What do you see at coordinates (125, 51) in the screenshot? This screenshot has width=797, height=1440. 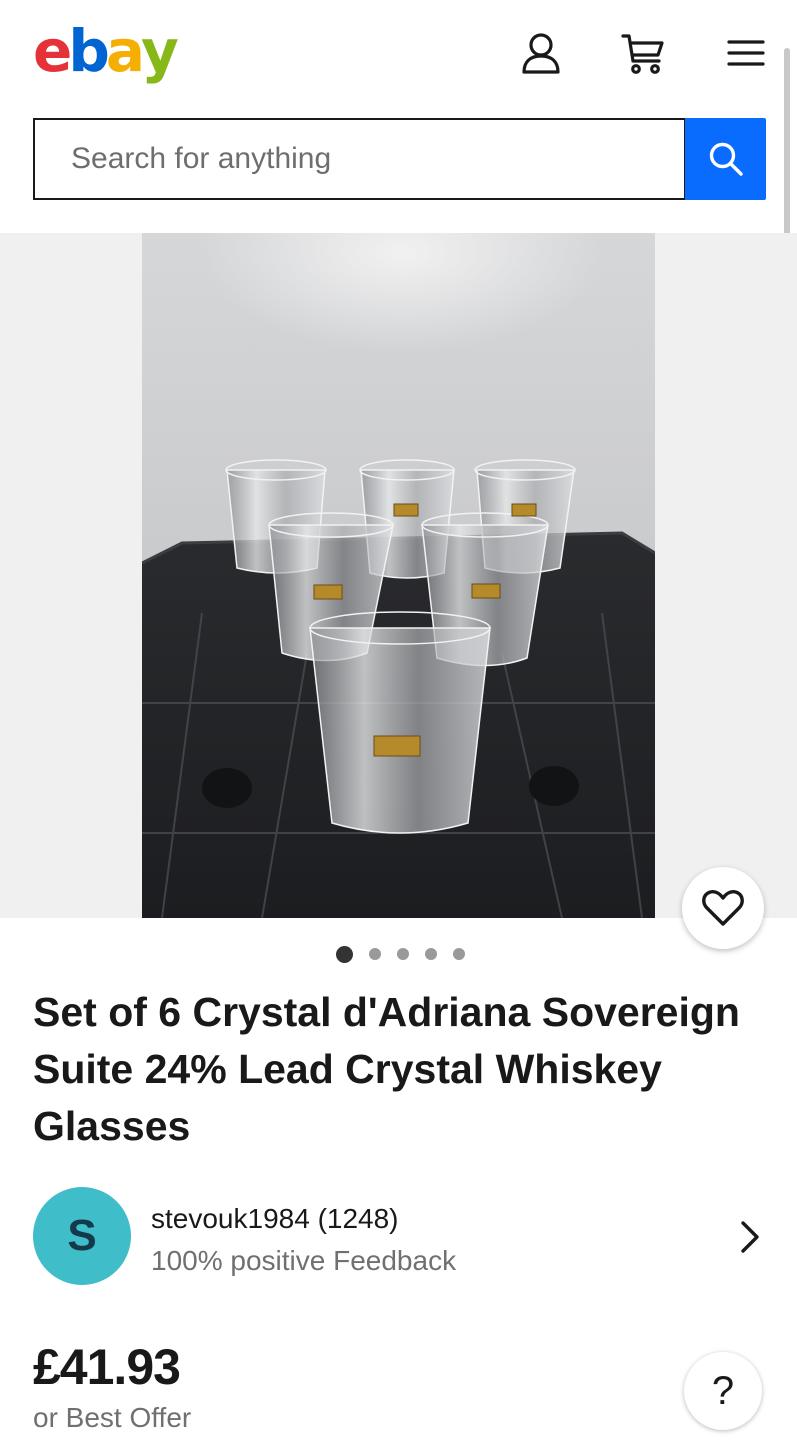 I see `logo-letter-a: a` at bounding box center [125, 51].